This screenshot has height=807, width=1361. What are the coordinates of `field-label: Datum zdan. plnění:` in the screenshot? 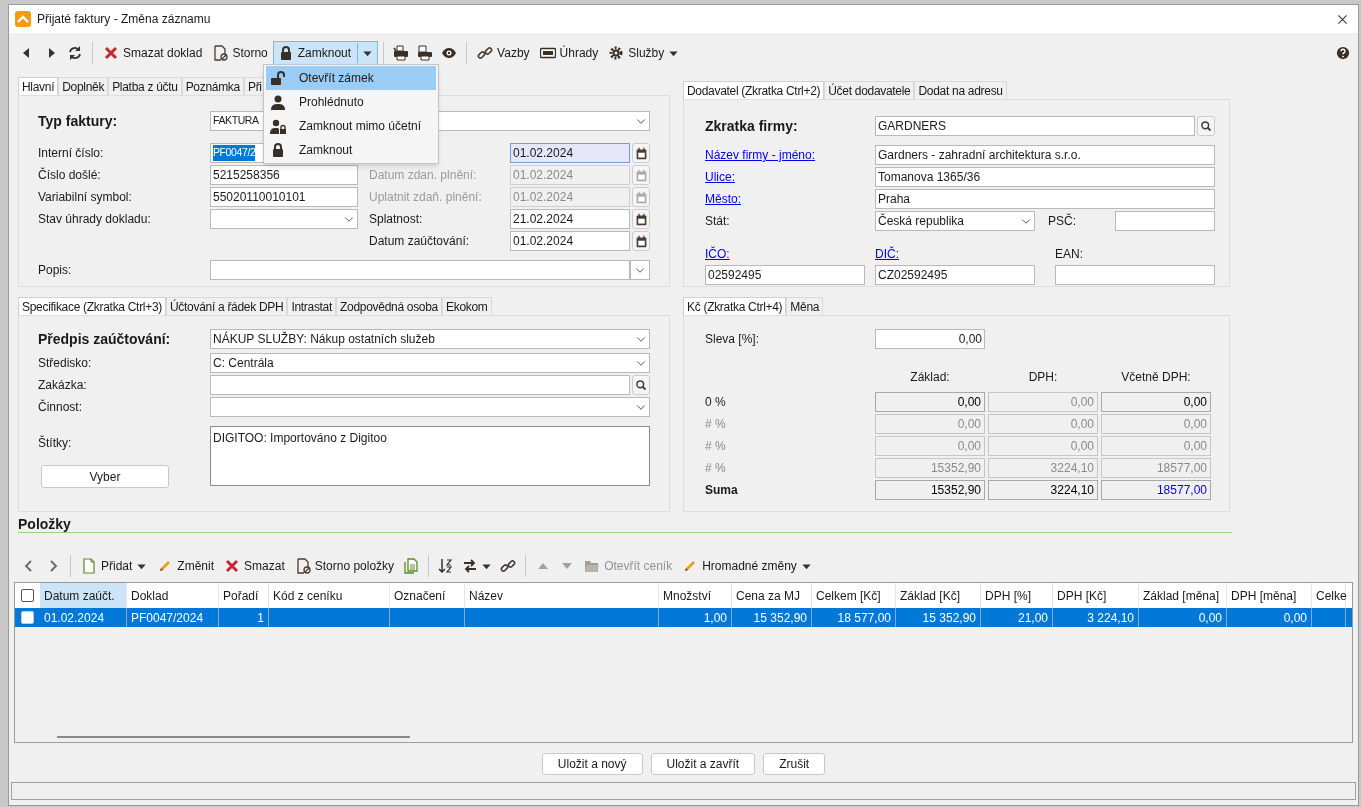 It's located at (423, 175).